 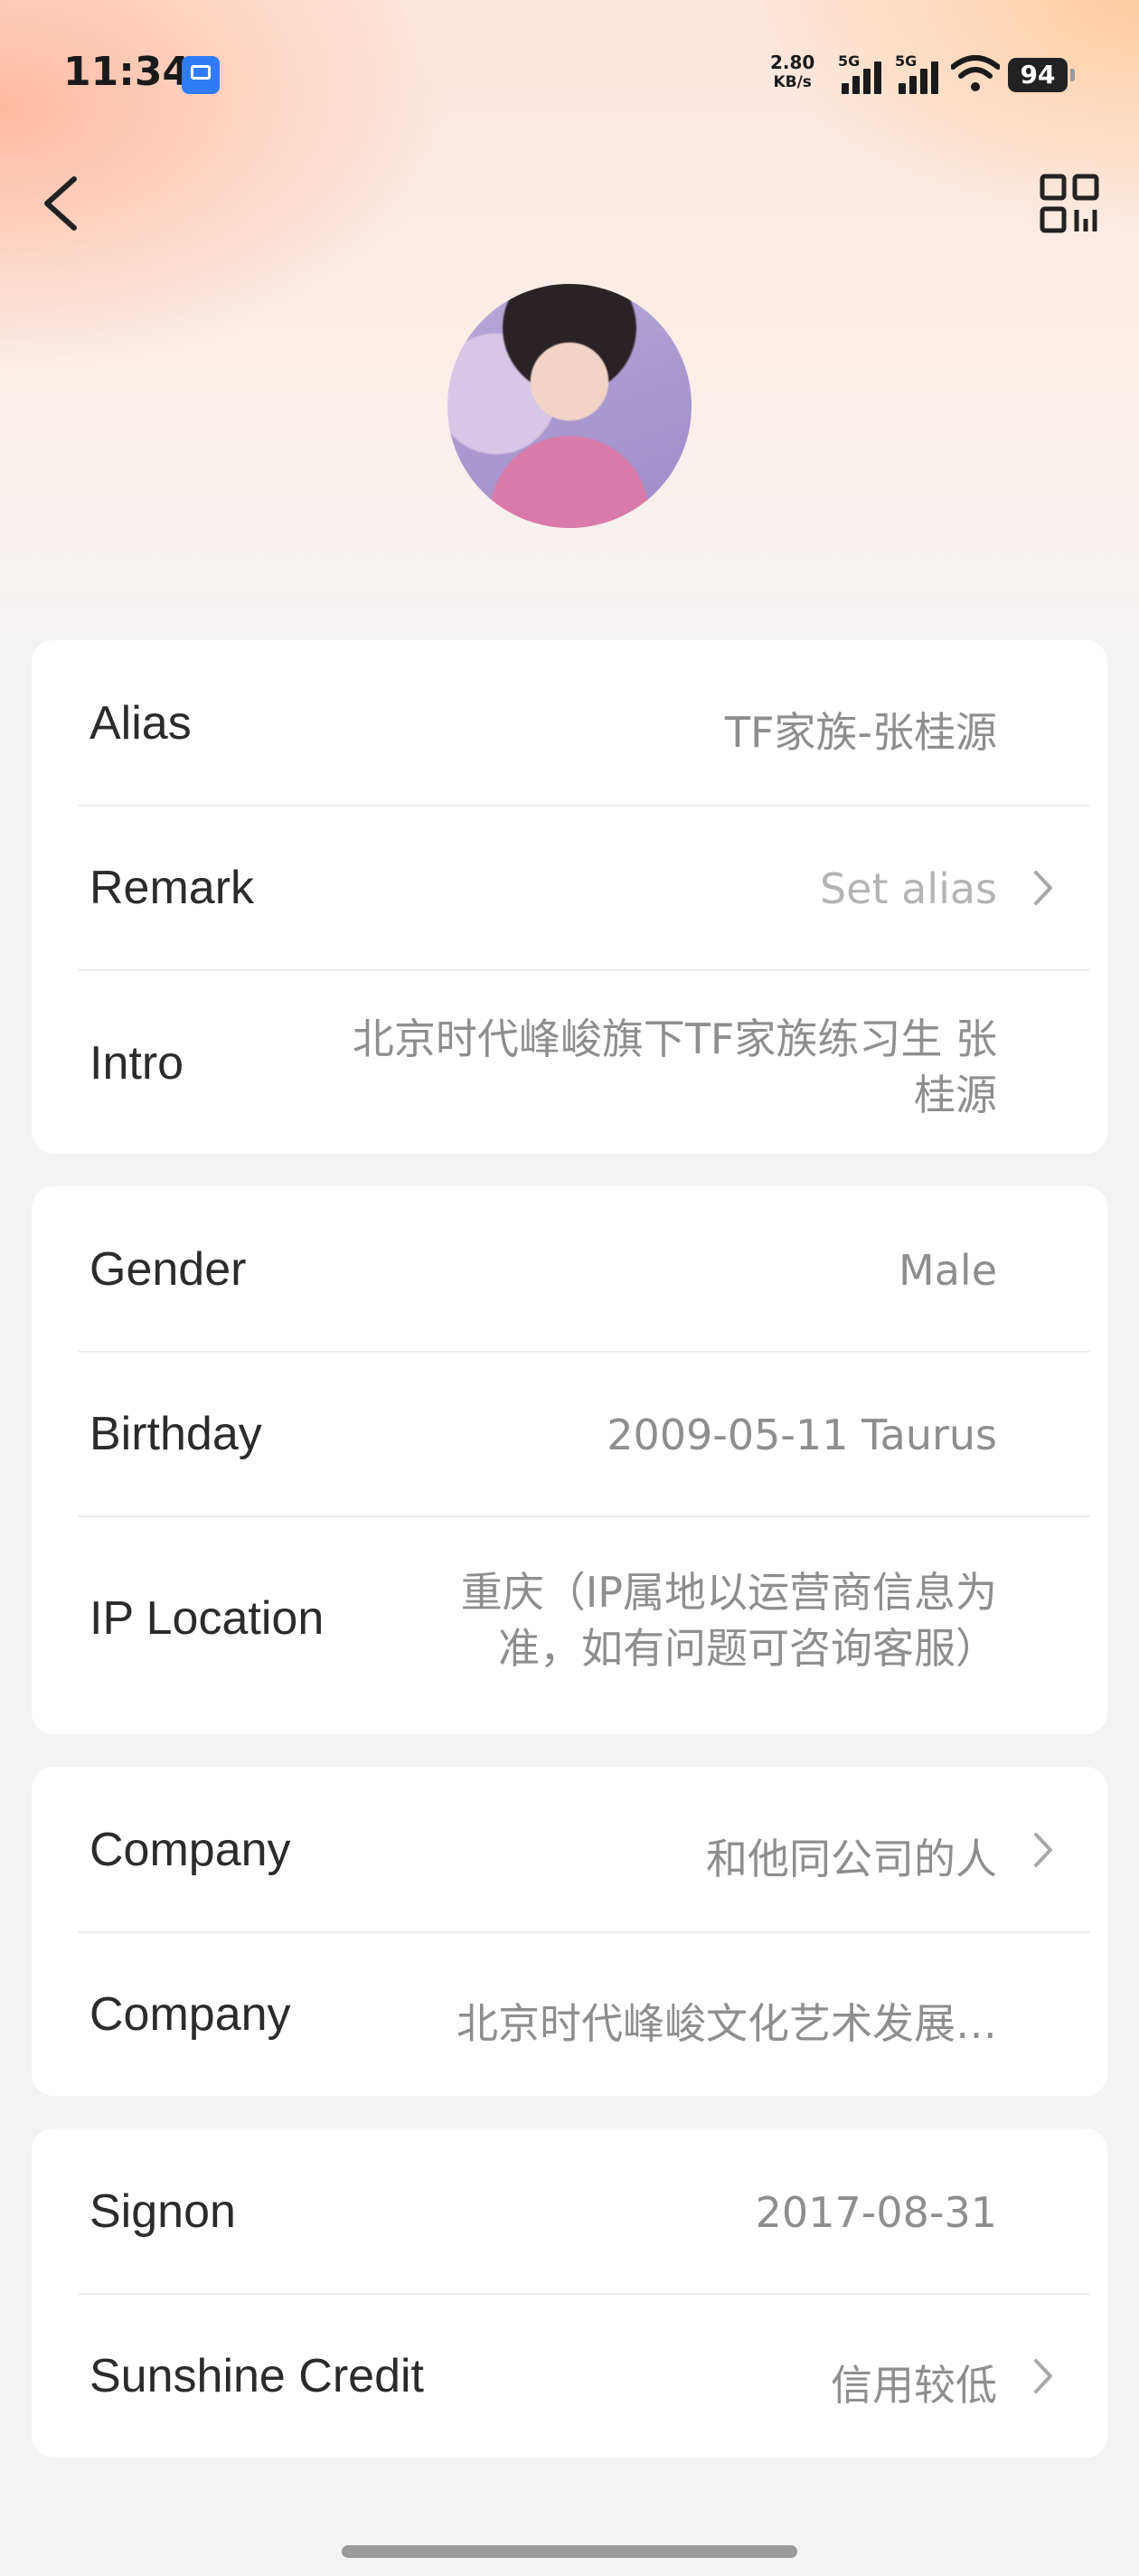 I want to click on birthday-row: Birthday 2009-05-11 Taurus, so click(x=569, y=1434).